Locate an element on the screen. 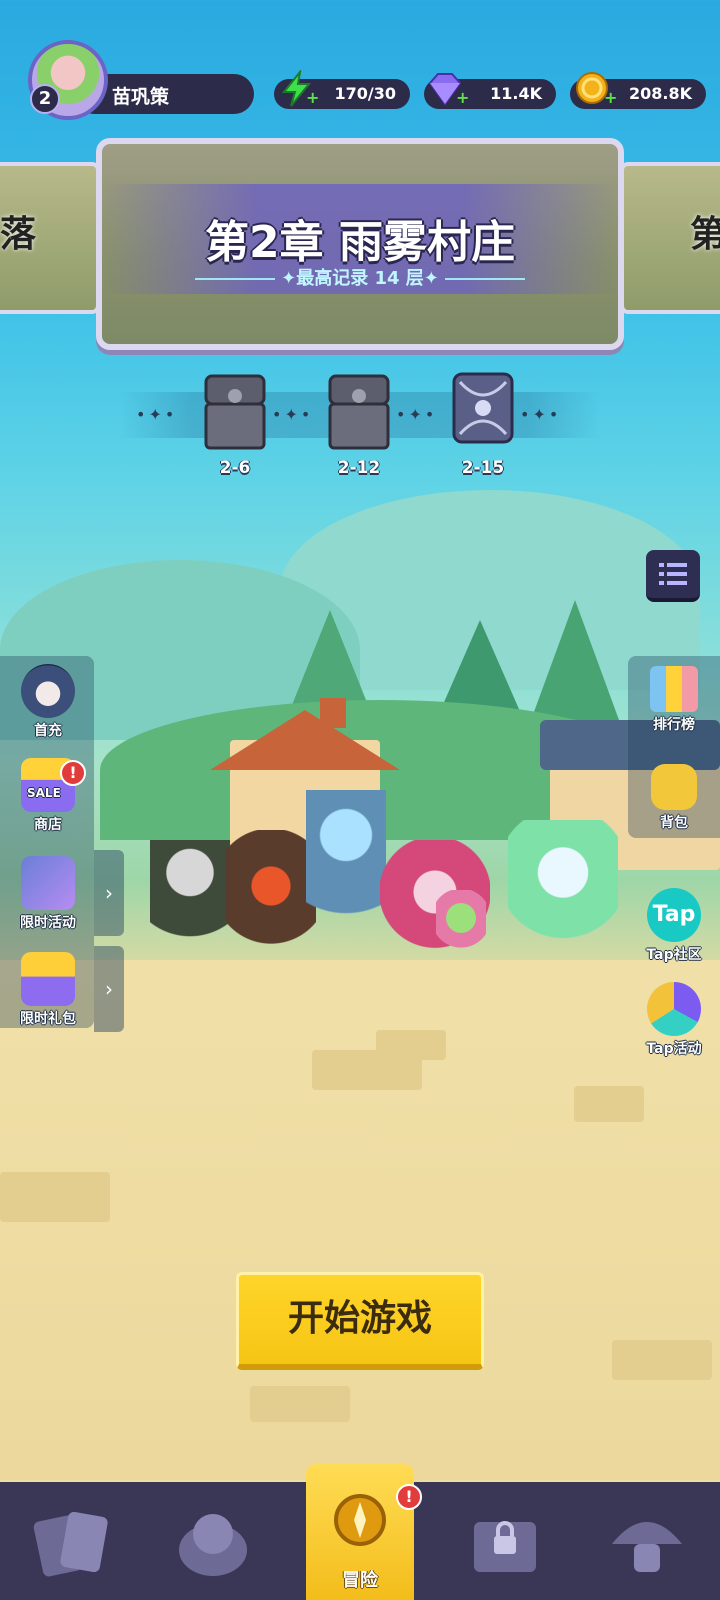  leaderboard-button: 排行榜 is located at coordinates (674, 700).